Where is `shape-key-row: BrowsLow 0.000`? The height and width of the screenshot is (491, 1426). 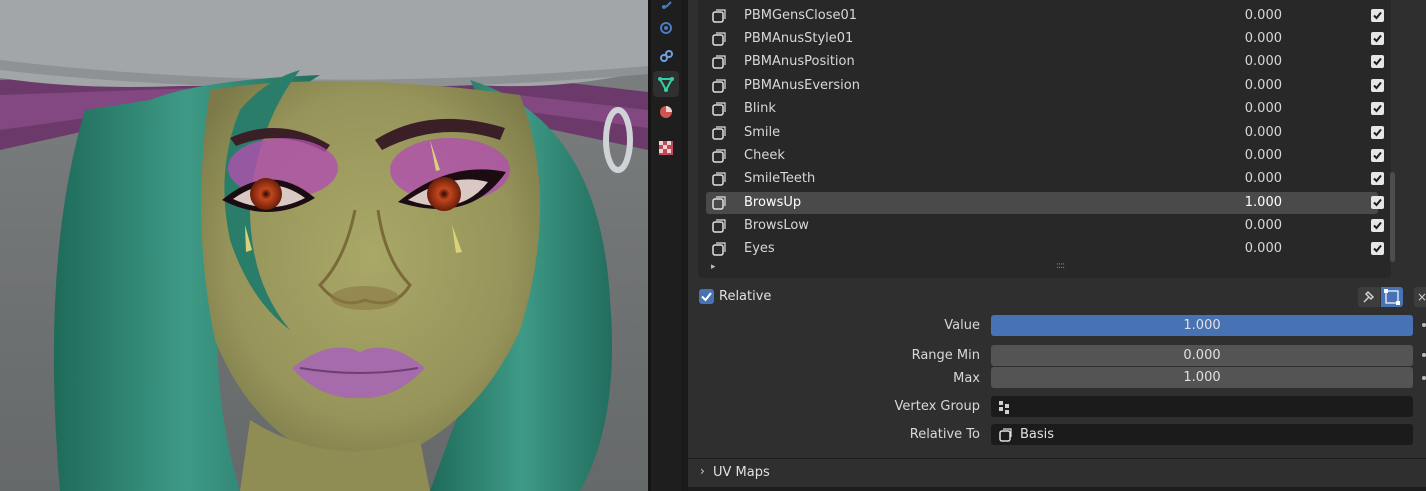 shape-key-row: BrowsLow 0.000 is located at coordinates (1045, 226).